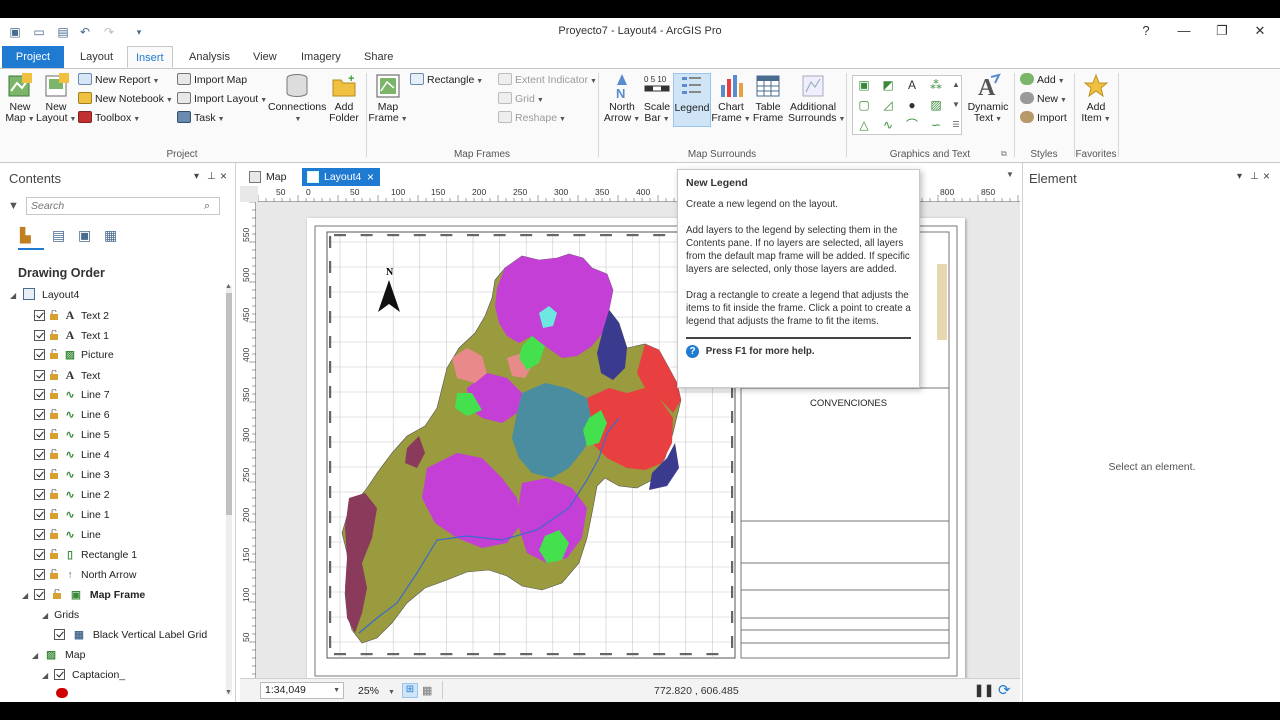 This screenshot has height=720, width=1280. What do you see at coordinates (74, 355) in the screenshot?
I see `tree-item: ▨ Picture` at bounding box center [74, 355].